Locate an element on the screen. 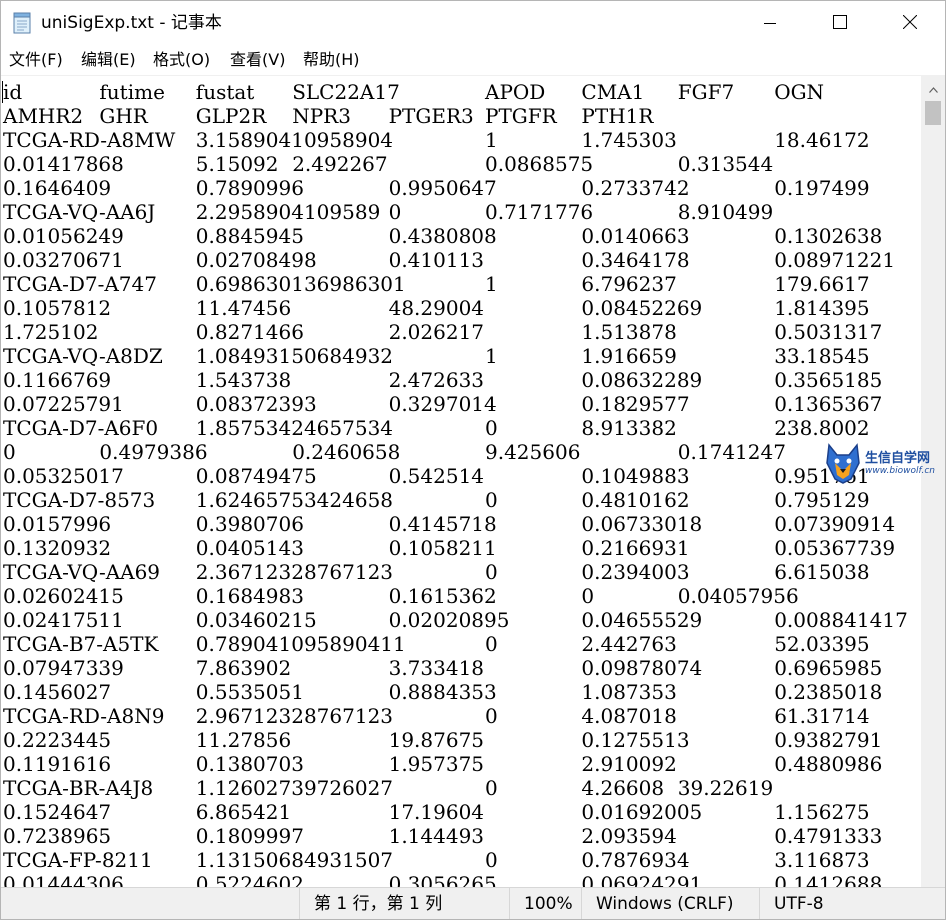 This screenshot has height=920, width=946. text-field: 0.1524647 is located at coordinates (57, 812).